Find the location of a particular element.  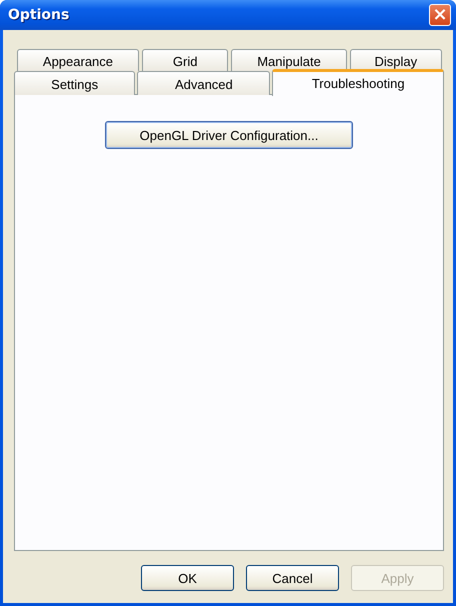

tab: Appearance is located at coordinates (78, 60).